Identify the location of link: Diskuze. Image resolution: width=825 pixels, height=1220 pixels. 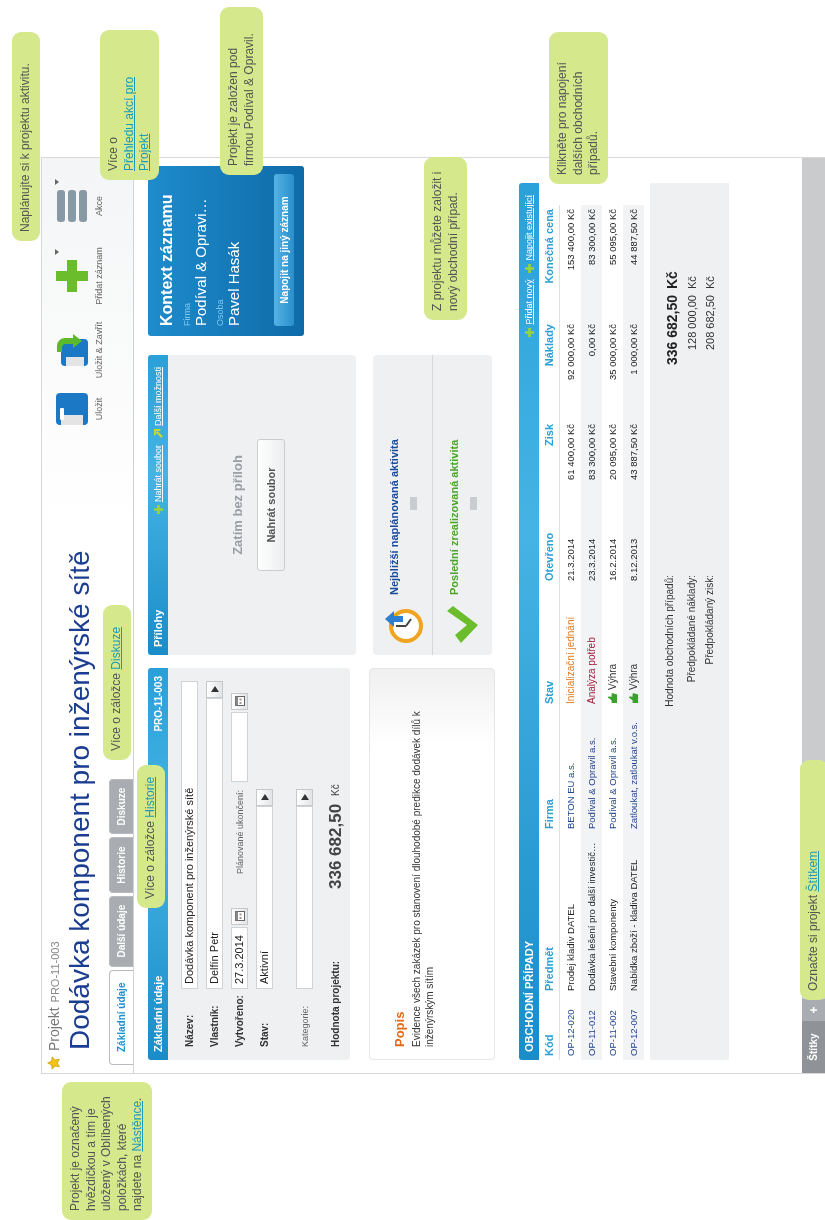
(117, 648).